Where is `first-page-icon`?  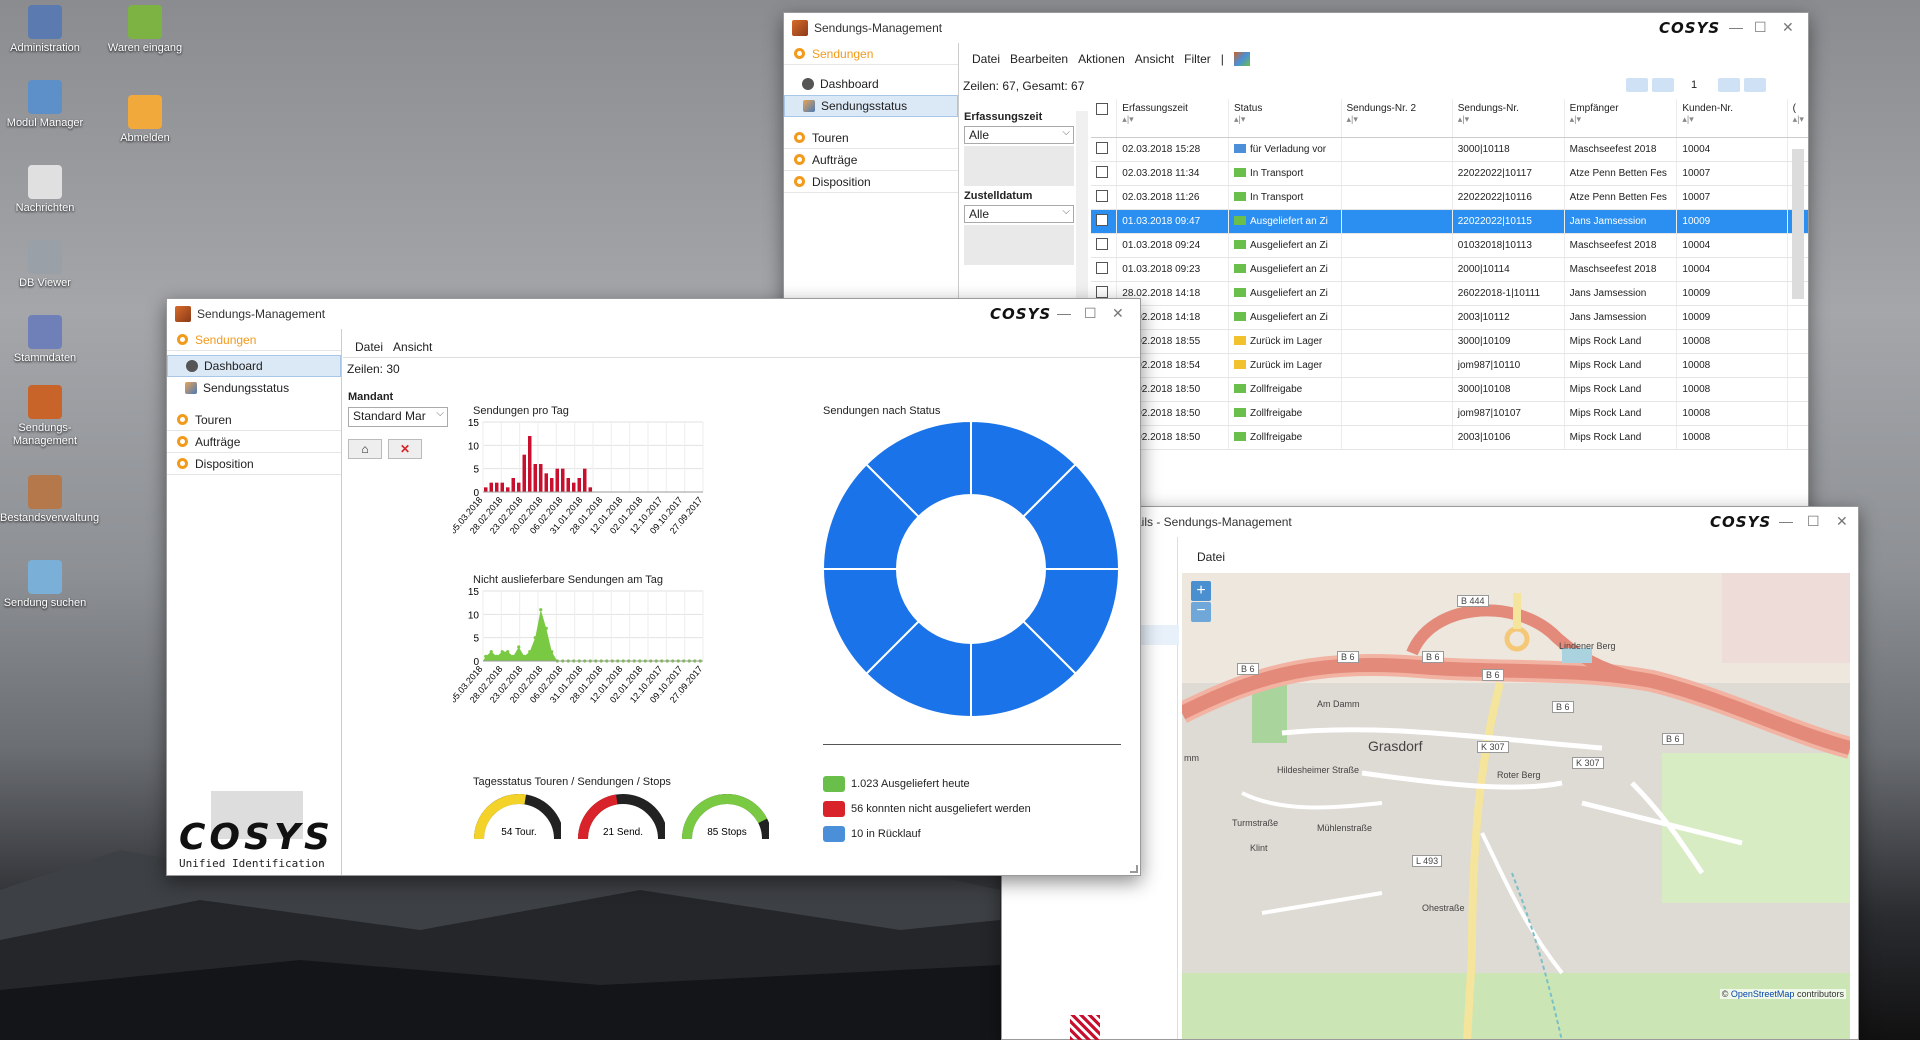
first-page-icon is located at coordinates (1637, 85).